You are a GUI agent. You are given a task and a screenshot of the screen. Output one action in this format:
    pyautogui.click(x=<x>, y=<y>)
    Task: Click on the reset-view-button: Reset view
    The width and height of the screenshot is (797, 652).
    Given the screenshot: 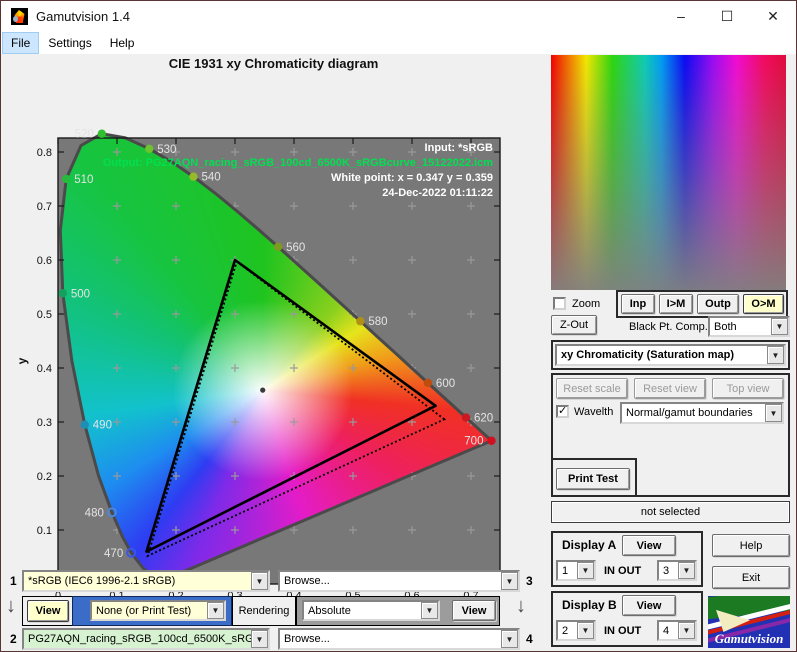 What is the action you would take?
    pyautogui.click(x=670, y=388)
    